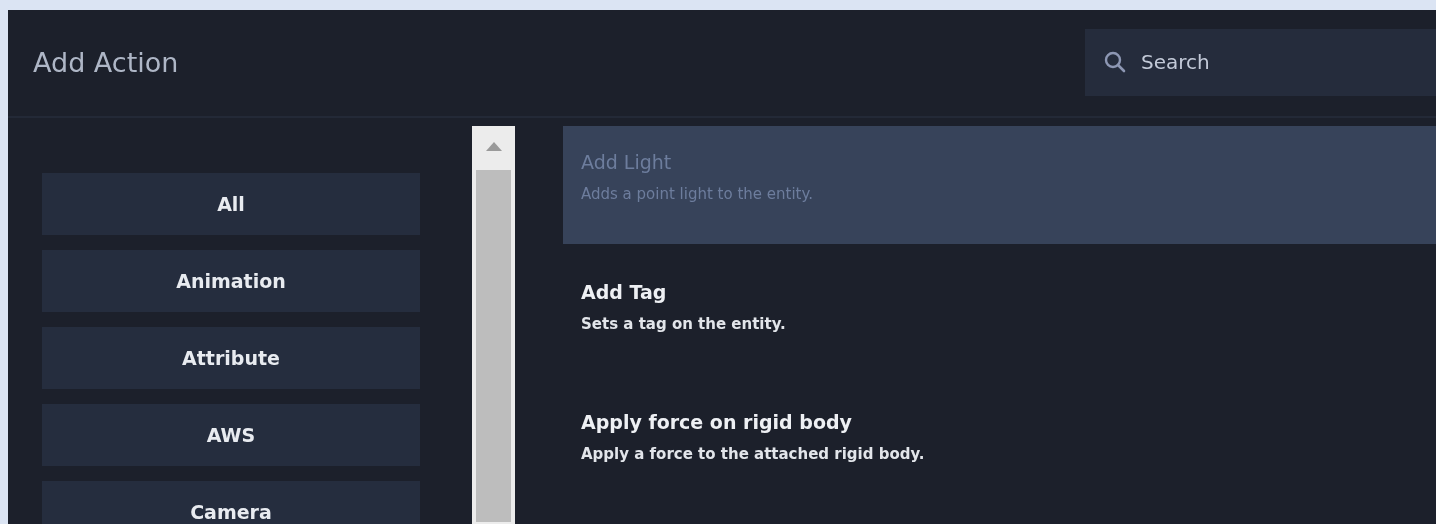 This screenshot has width=1436, height=524. What do you see at coordinates (231, 358) in the screenshot?
I see `category-button: Attribute` at bounding box center [231, 358].